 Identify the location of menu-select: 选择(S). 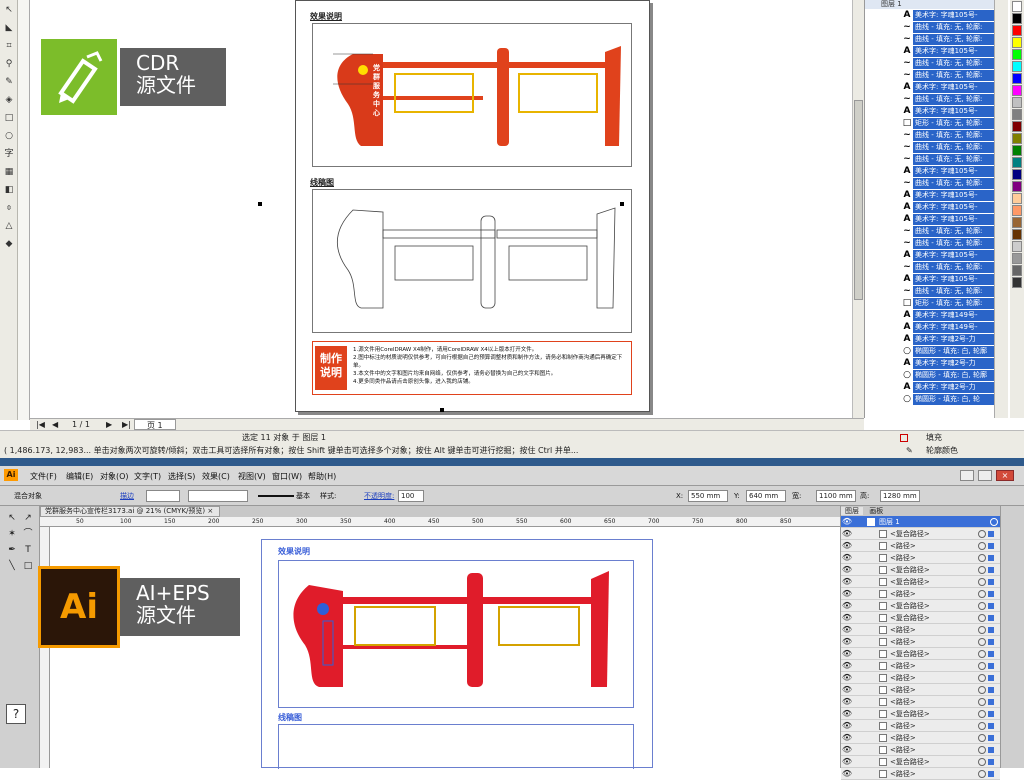
(181, 476).